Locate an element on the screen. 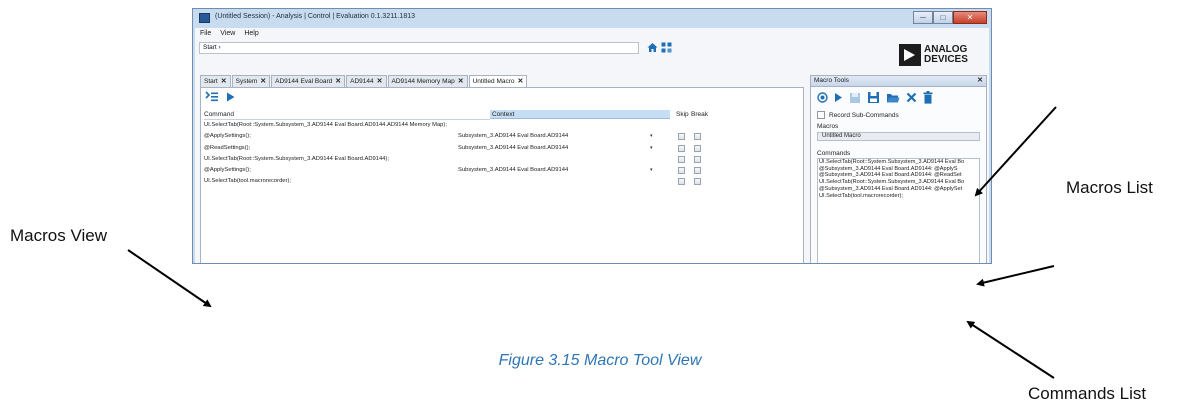 Image resolution: width=1200 pixels, height=414 pixels. macros-list-callout: Macros List is located at coordinates (1109, 187).